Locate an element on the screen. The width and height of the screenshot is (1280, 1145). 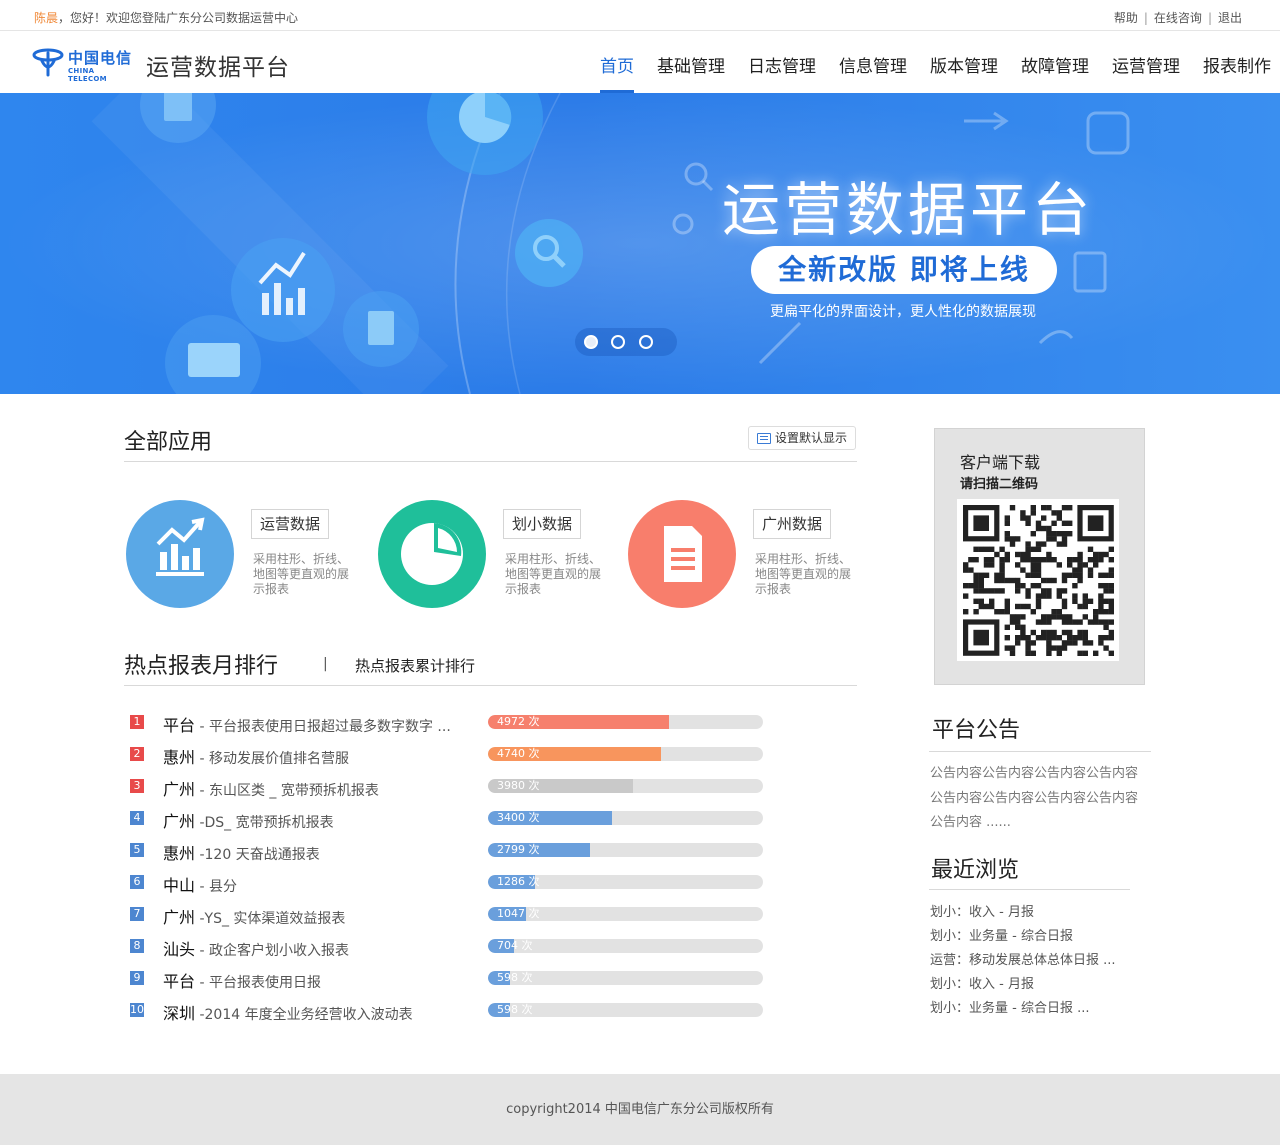
tab-total-ranking: 热点报表累计排行 is located at coordinates (415, 665).